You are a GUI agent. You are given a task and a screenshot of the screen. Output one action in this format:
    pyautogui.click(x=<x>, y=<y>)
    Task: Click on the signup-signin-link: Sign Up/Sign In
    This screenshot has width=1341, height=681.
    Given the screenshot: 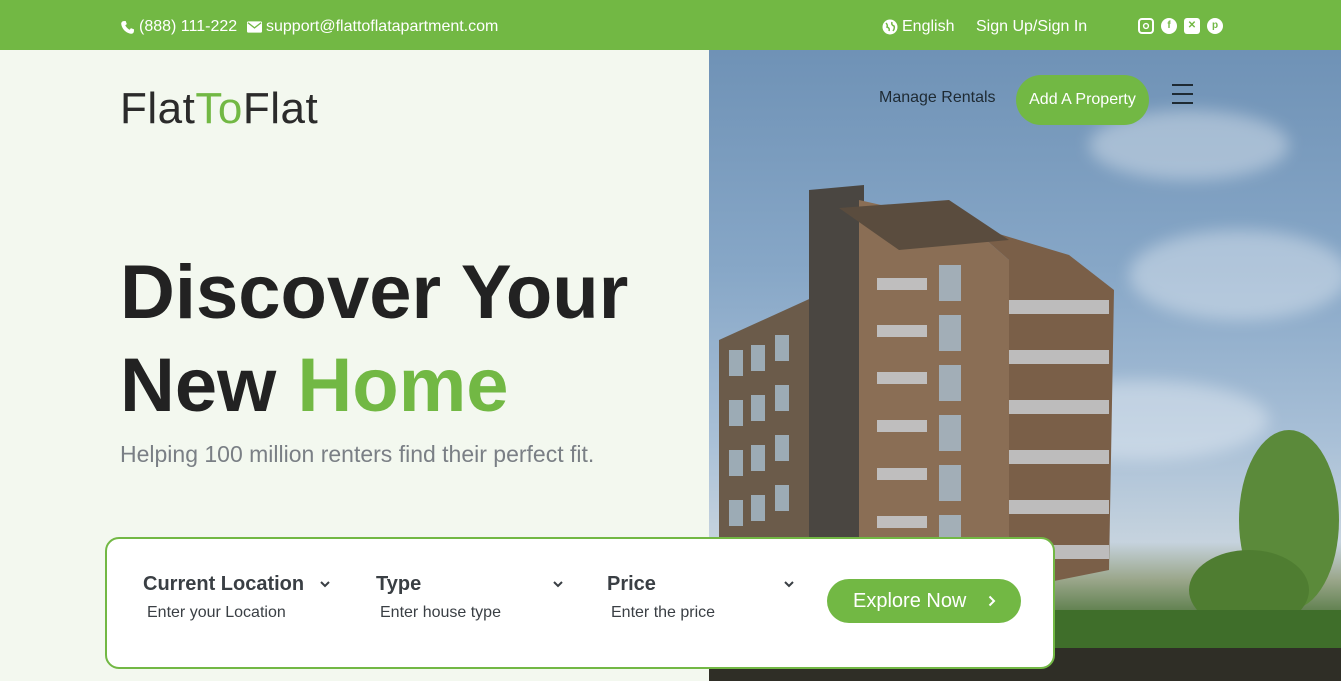 What is the action you would take?
    pyautogui.click(x=1031, y=27)
    